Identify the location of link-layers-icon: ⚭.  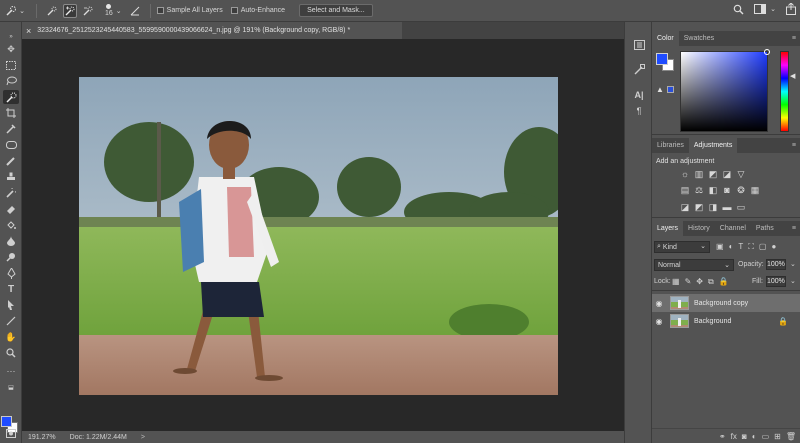
(722, 436).